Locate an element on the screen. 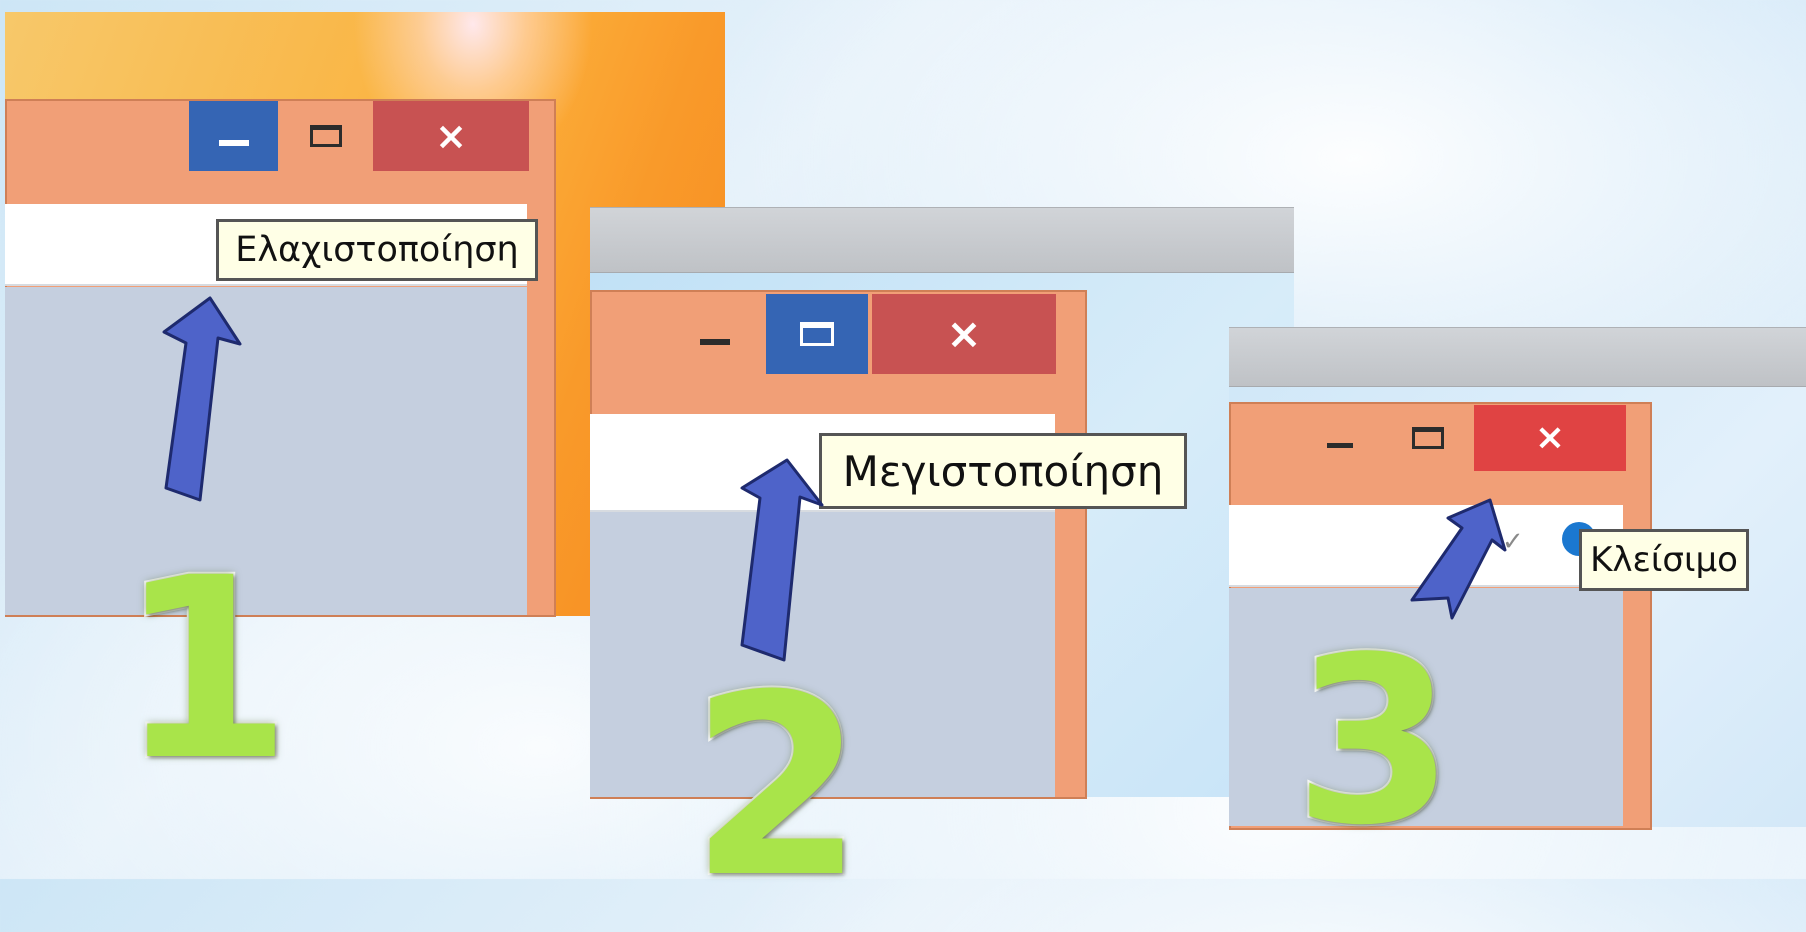 This screenshot has width=1806, height=932. minimize-button is located at coordinates (233, 136).